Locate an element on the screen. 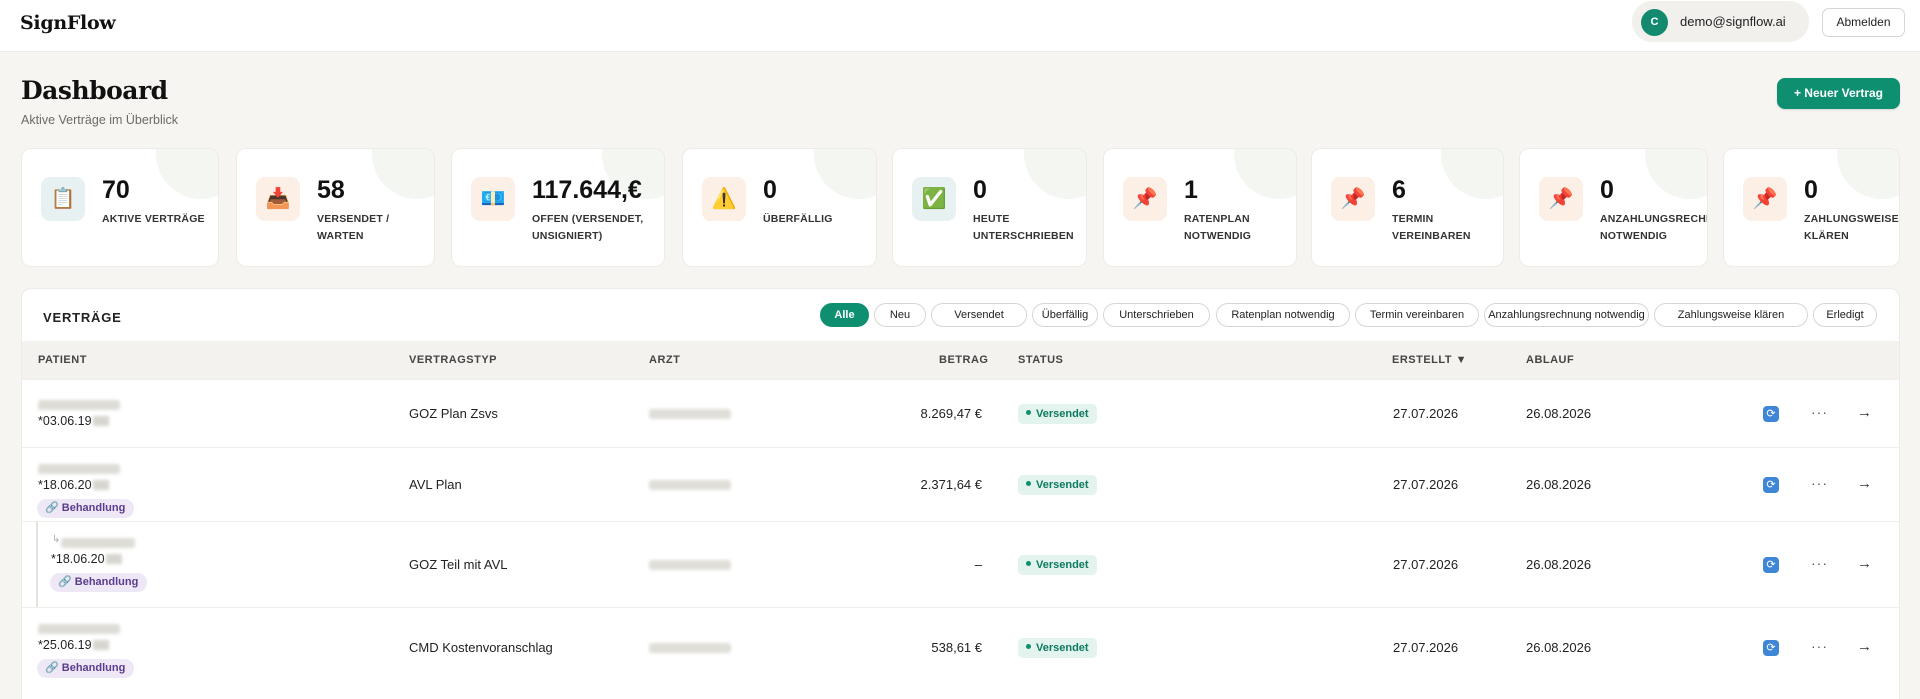 The image size is (1920, 699). col-created: ERSTELLT ▼ is located at coordinates (1429, 360).